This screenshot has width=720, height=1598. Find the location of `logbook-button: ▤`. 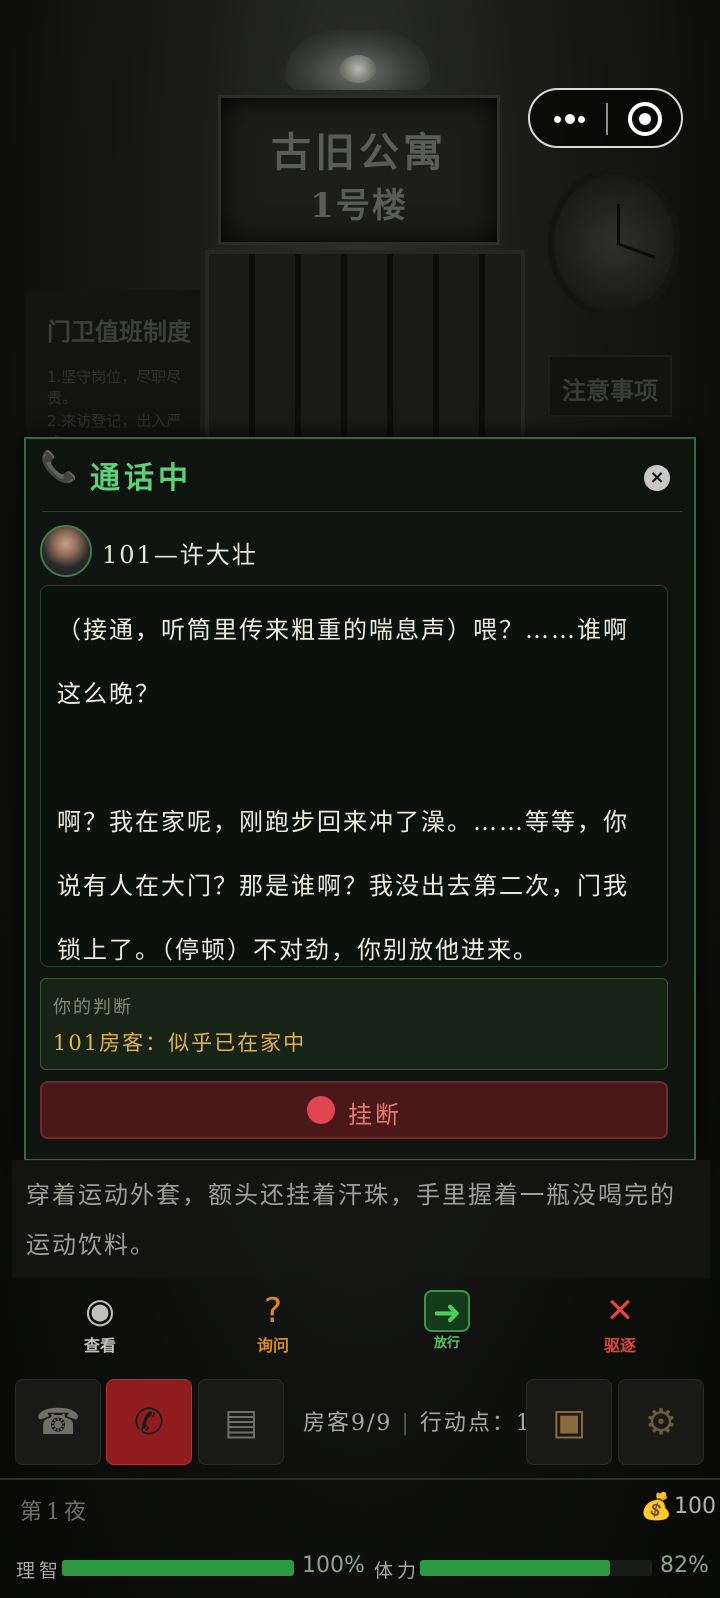

logbook-button: ▤ is located at coordinates (241, 1422).